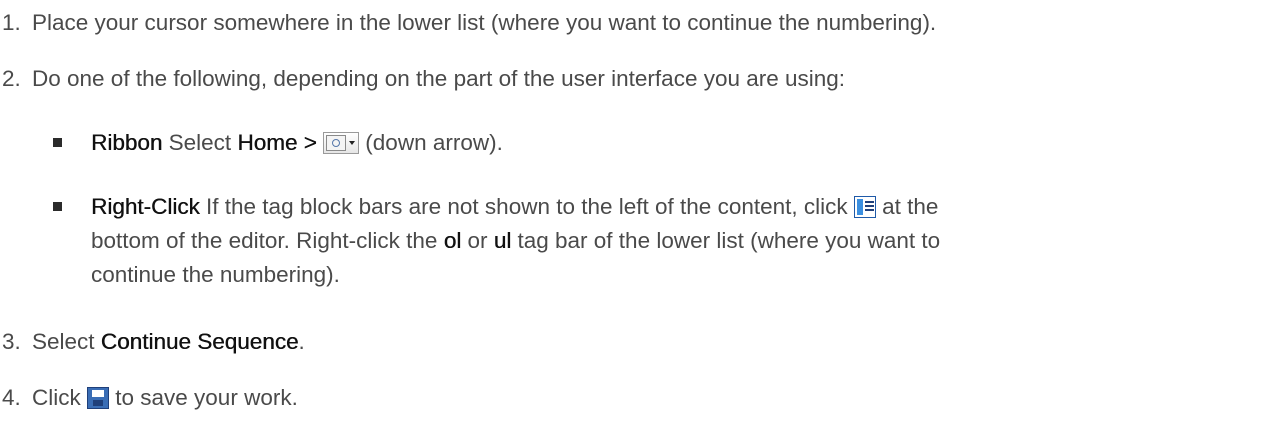 The height and width of the screenshot is (429, 1282). I want to click on tag-ol: ol, so click(452, 240).